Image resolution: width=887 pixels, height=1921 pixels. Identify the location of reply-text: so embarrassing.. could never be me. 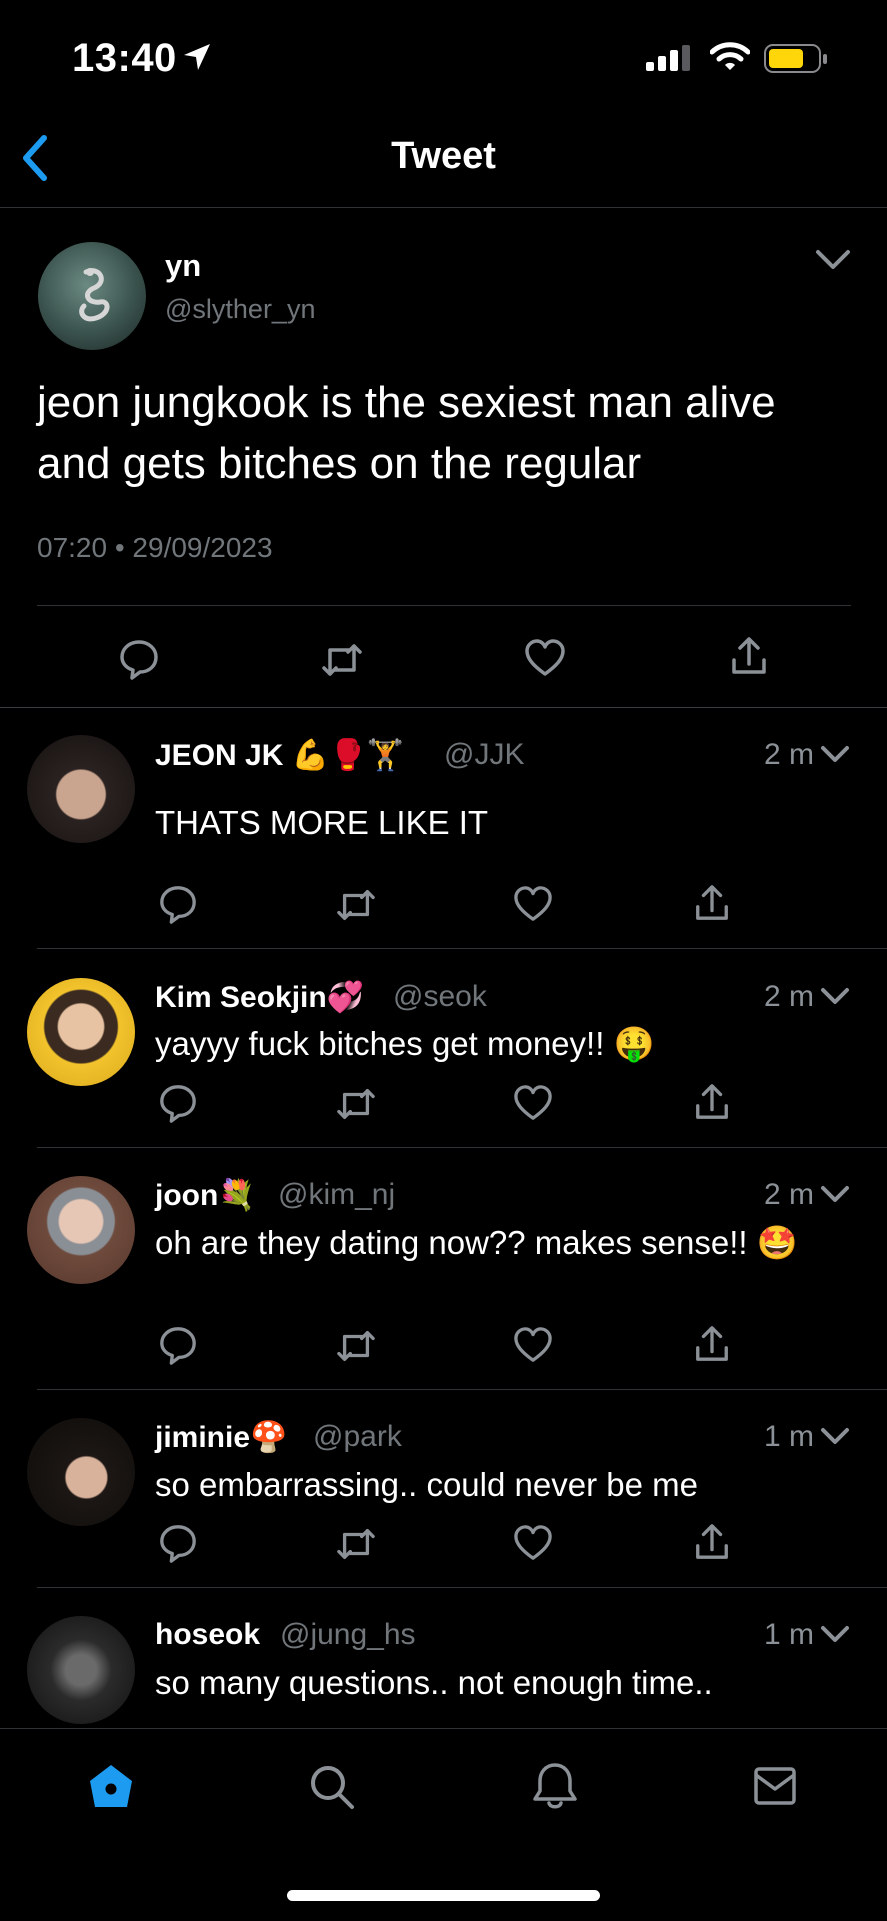
(426, 1484).